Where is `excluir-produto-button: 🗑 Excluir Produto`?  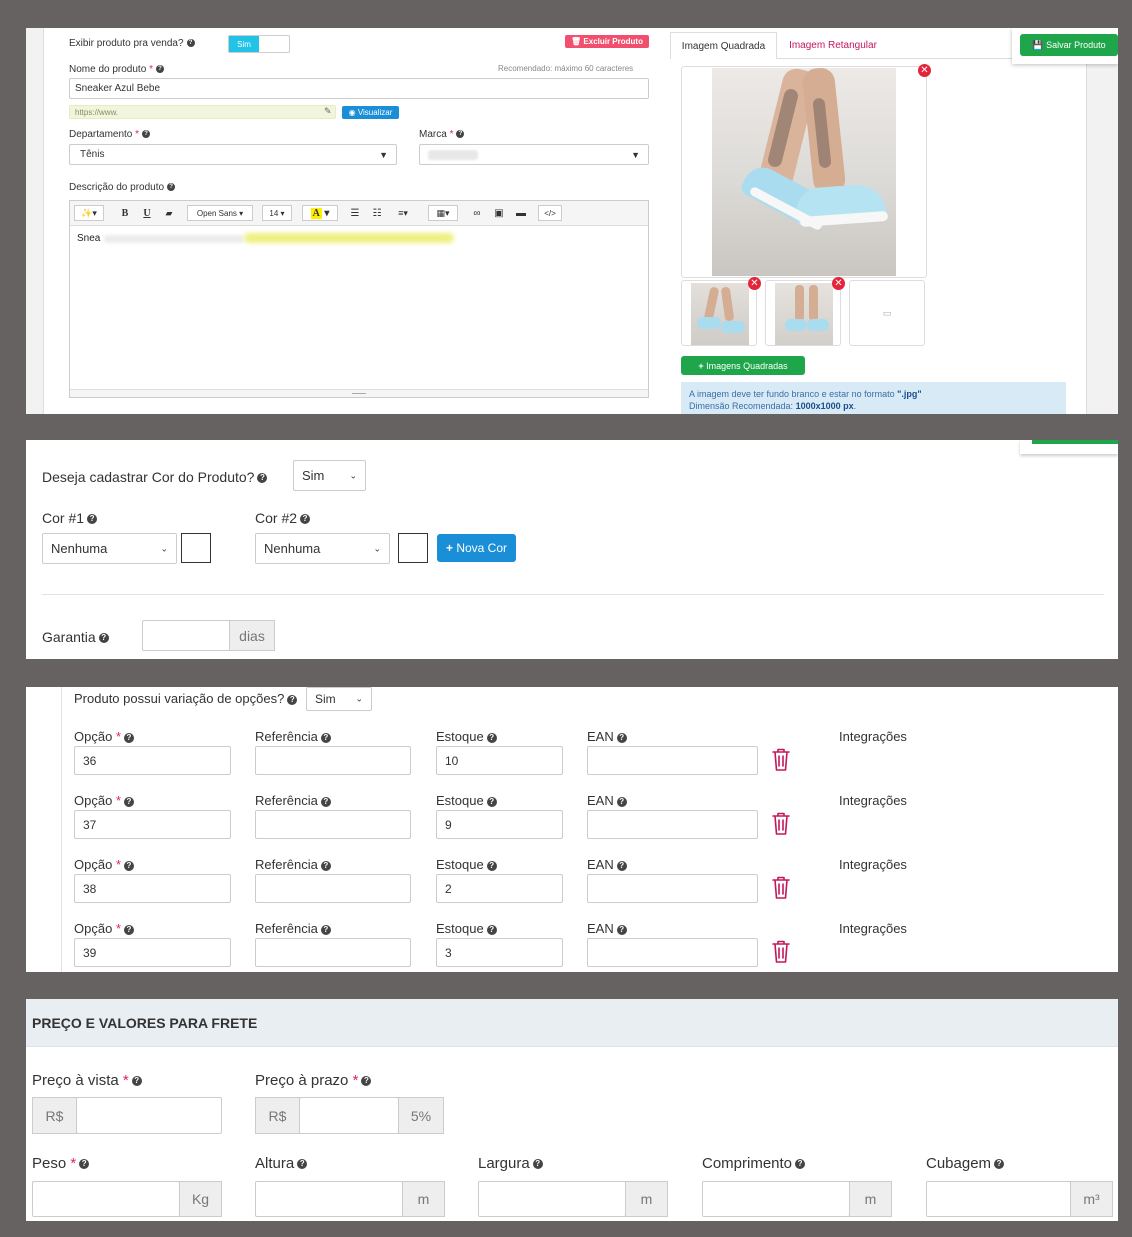 excluir-produto-button: 🗑 Excluir Produto is located at coordinates (607, 41).